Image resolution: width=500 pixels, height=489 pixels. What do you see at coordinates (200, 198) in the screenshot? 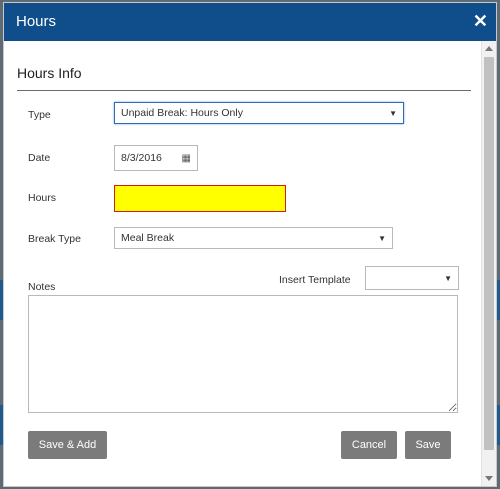
I see `hours-input` at bounding box center [200, 198].